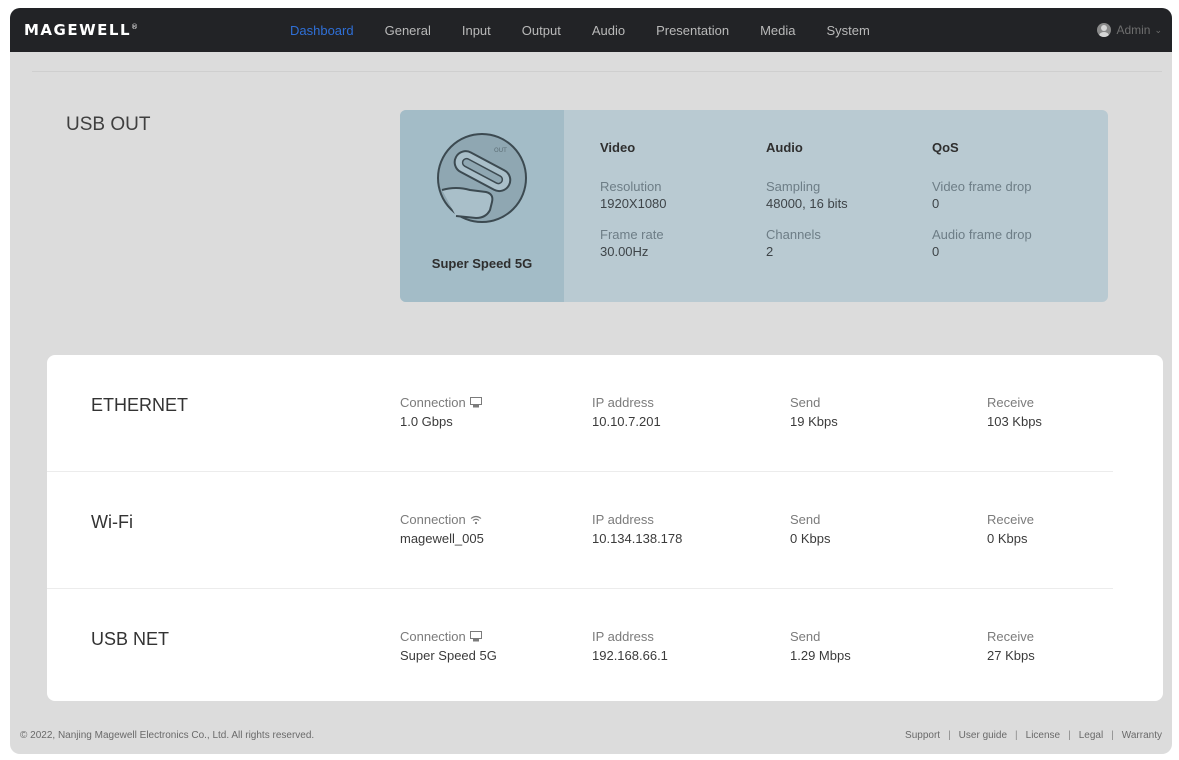 This screenshot has height=760, width=1179. I want to click on ethernet-send: Send 19 Kbps, so click(814, 412).